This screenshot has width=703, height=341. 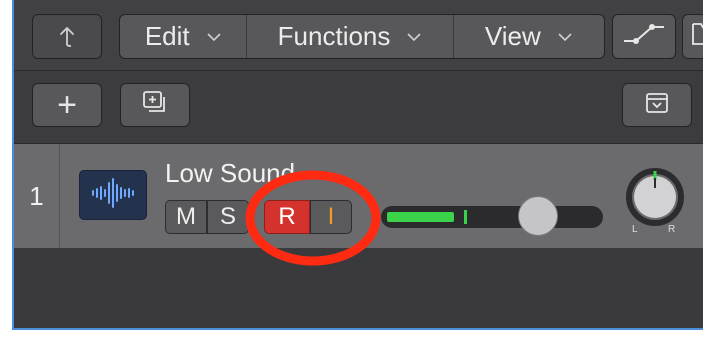 I want to click on track-name: Low Sound, so click(x=230, y=173).